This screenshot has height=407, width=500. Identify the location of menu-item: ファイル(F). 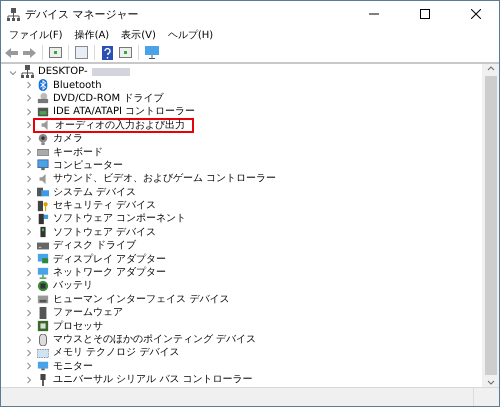
(36, 35).